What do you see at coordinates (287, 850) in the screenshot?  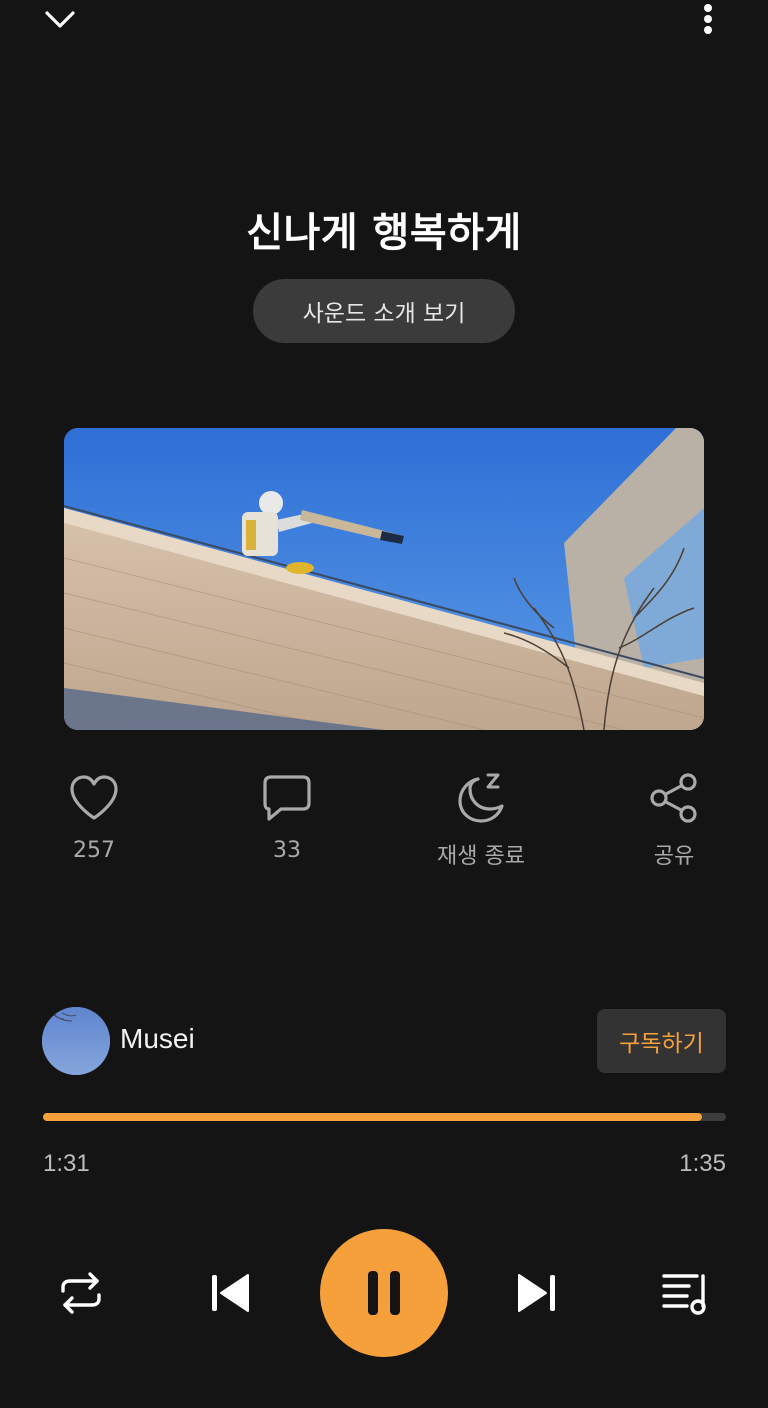 I see `comment-count: 33` at bounding box center [287, 850].